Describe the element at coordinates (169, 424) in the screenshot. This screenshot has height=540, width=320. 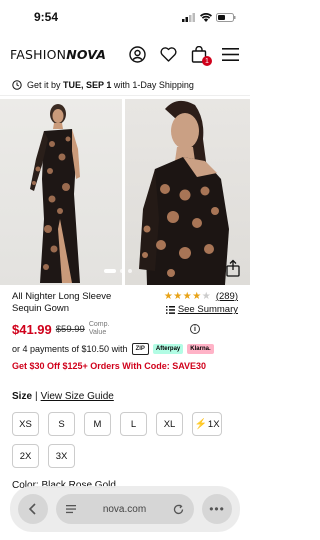
I see `size-option-xl: XL` at that location.